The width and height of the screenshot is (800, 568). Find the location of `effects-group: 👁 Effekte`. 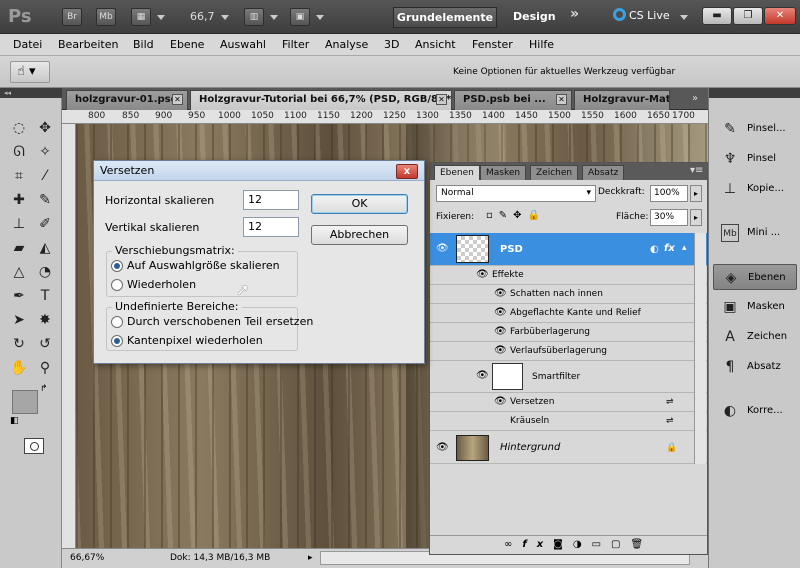

effects-group: 👁 Effekte is located at coordinates (568, 275).